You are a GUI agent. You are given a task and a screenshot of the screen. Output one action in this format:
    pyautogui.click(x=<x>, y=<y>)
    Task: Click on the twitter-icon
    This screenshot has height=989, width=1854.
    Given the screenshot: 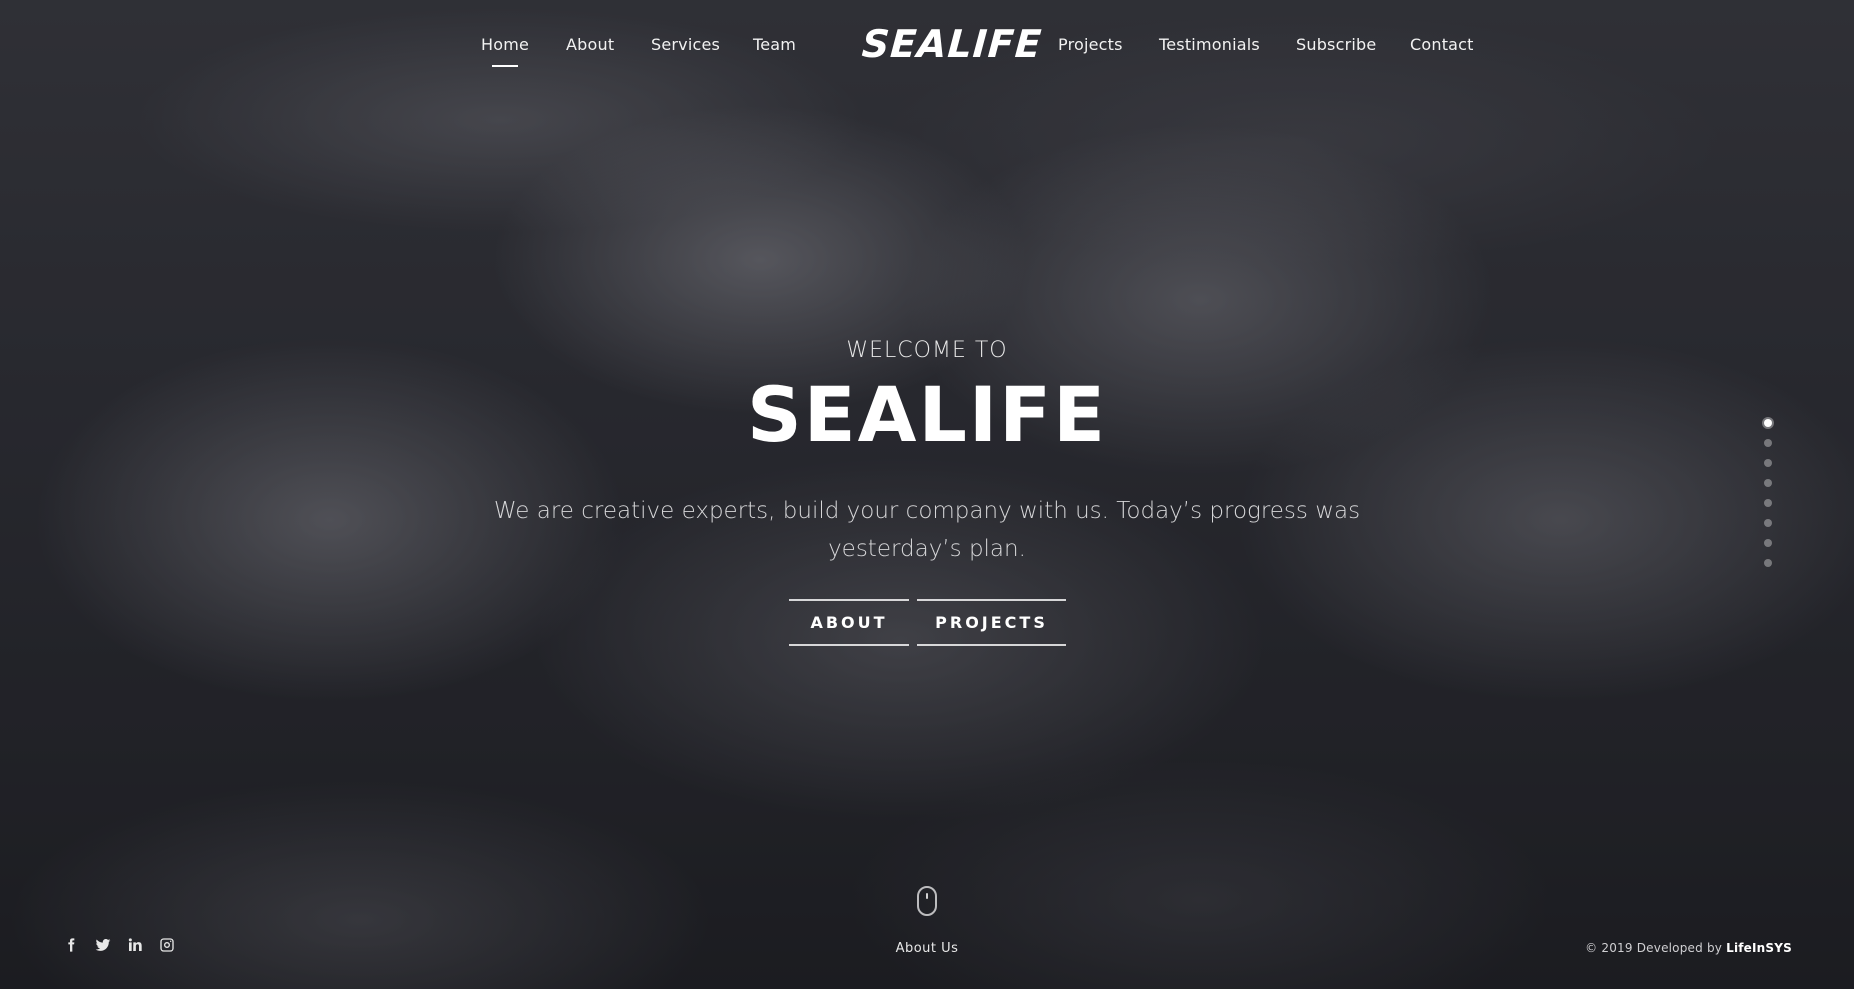 What is the action you would take?
    pyautogui.click(x=103, y=945)
    